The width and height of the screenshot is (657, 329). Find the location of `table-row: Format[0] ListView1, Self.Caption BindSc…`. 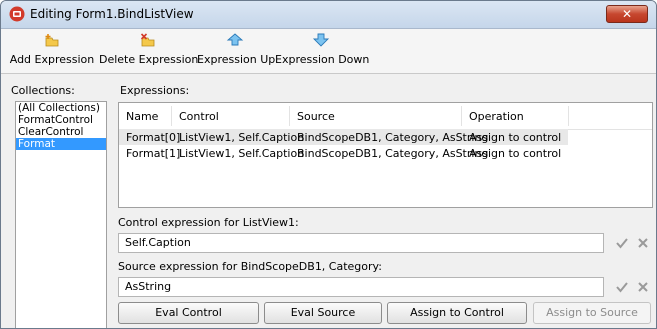

table-row: Format[0] ListView1, Self.Caption BindSc… is located at coordinates (343, 137).